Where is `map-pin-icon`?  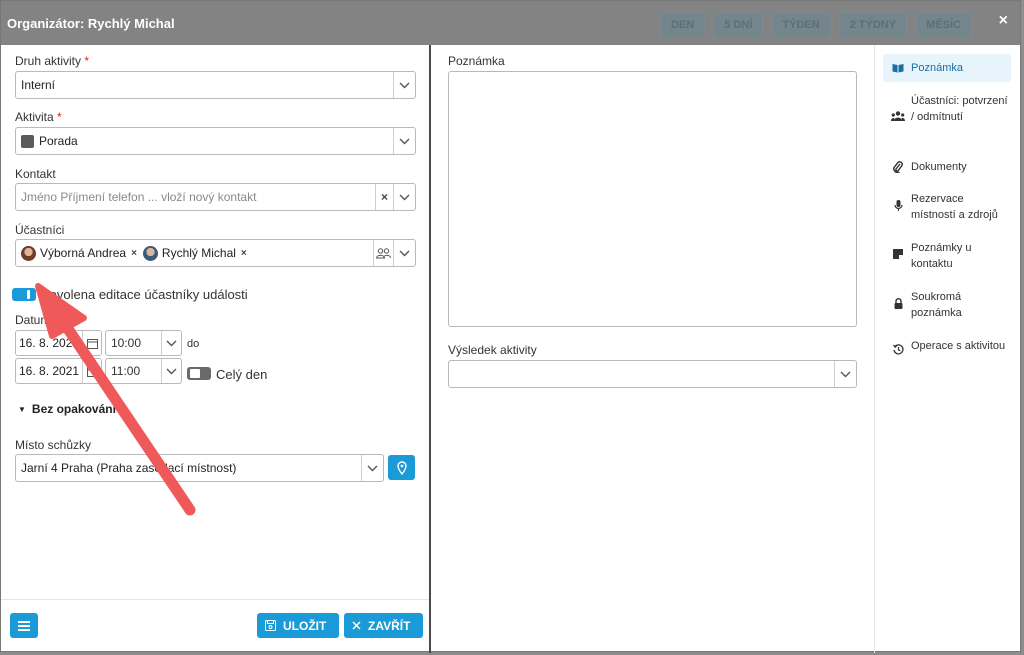 map-pin-icon is located at coordinates (401, 467).